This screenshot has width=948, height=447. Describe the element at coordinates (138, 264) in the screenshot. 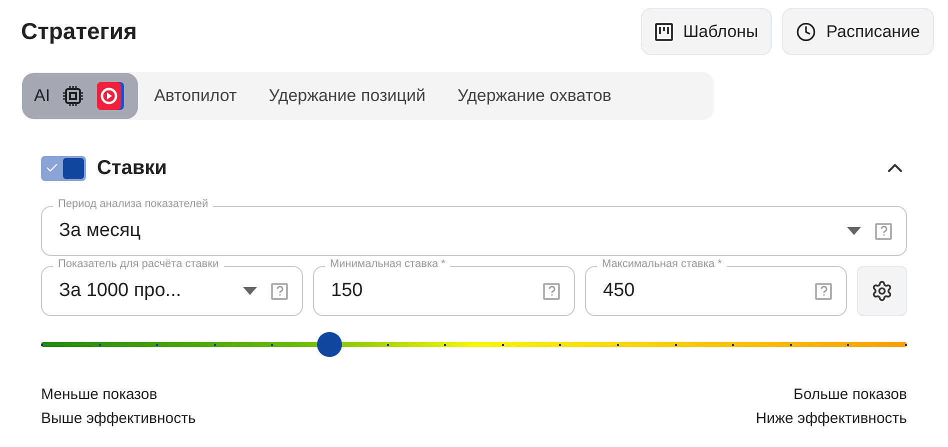

I see `field-label: Показатель для расчёта ставки` at that location.